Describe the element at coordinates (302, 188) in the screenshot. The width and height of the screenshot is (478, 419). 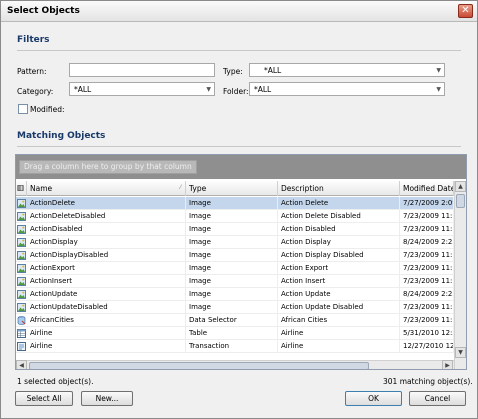
I see `column-header-description-label: Description` at that location.